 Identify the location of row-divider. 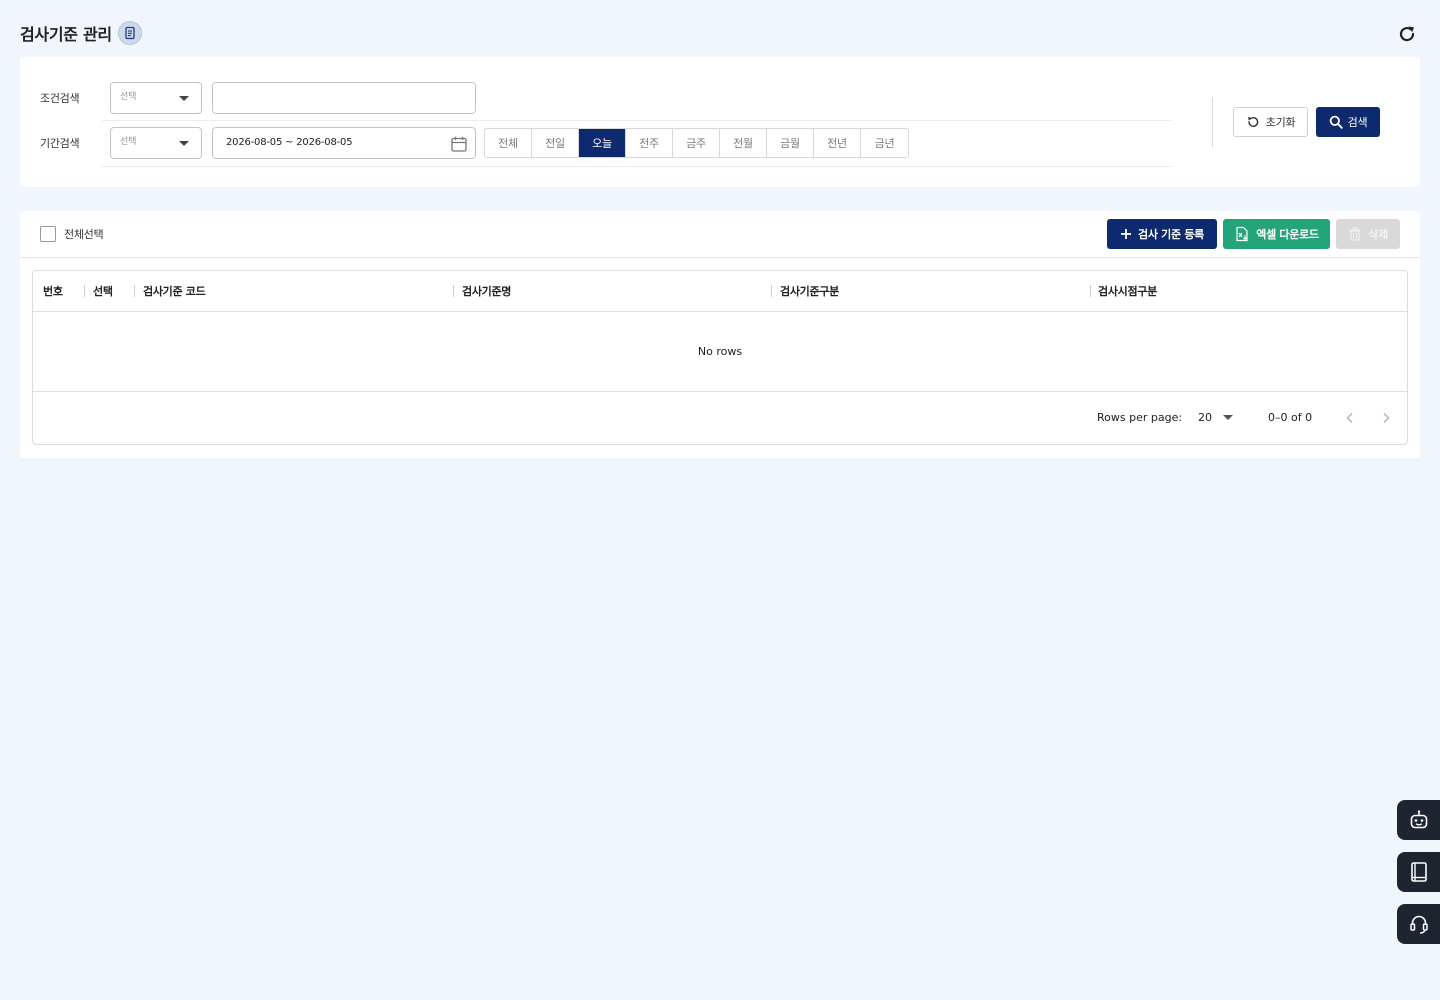
(637, 166).